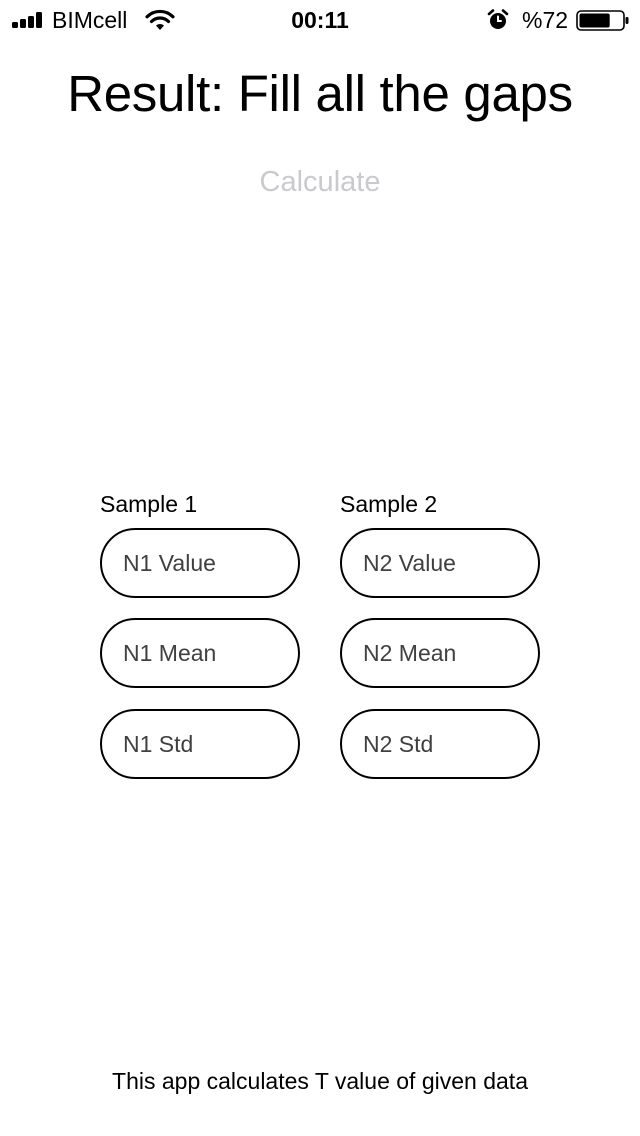 The height and width of the screenshot is (1136, 640). Describe the element at coordinates (200, 653) in the screenshot. I see `n1-mean-input` at that location.